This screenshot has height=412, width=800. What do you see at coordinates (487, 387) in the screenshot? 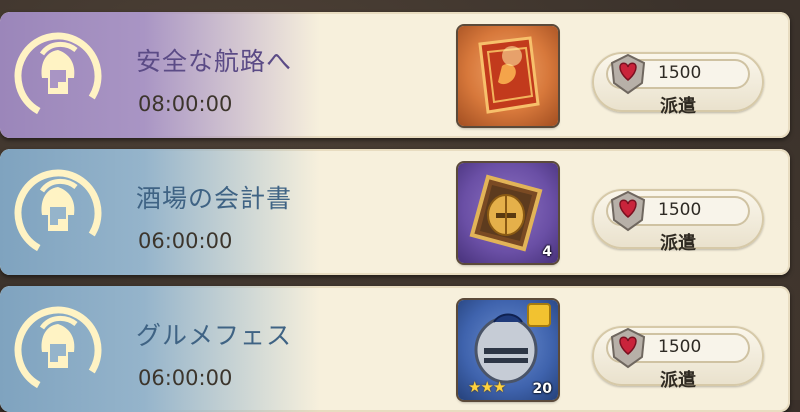
I see `rarity-stars: ★★★` at bounding box center [487, 387].